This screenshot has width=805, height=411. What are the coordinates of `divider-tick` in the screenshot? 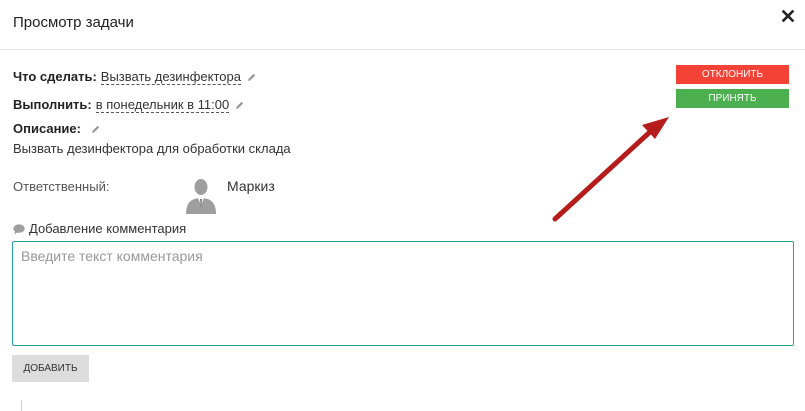 It's located at (21, 405).